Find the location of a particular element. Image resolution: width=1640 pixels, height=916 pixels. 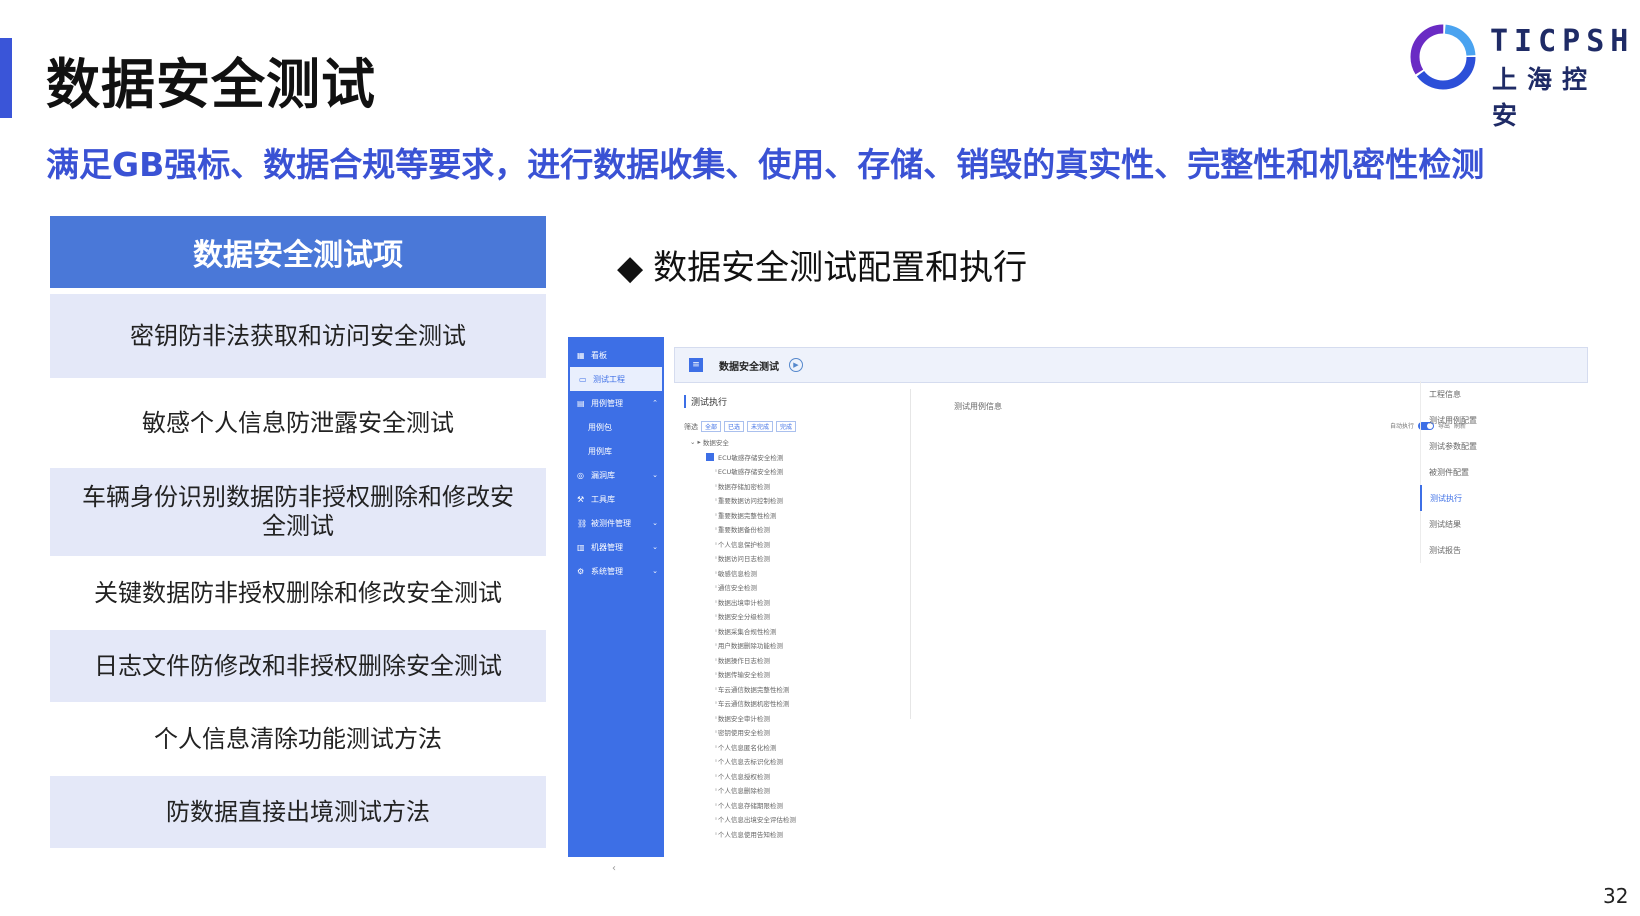

tree-leaf-label: 重要数据完整性检测 is located at coordinates (747, 515).